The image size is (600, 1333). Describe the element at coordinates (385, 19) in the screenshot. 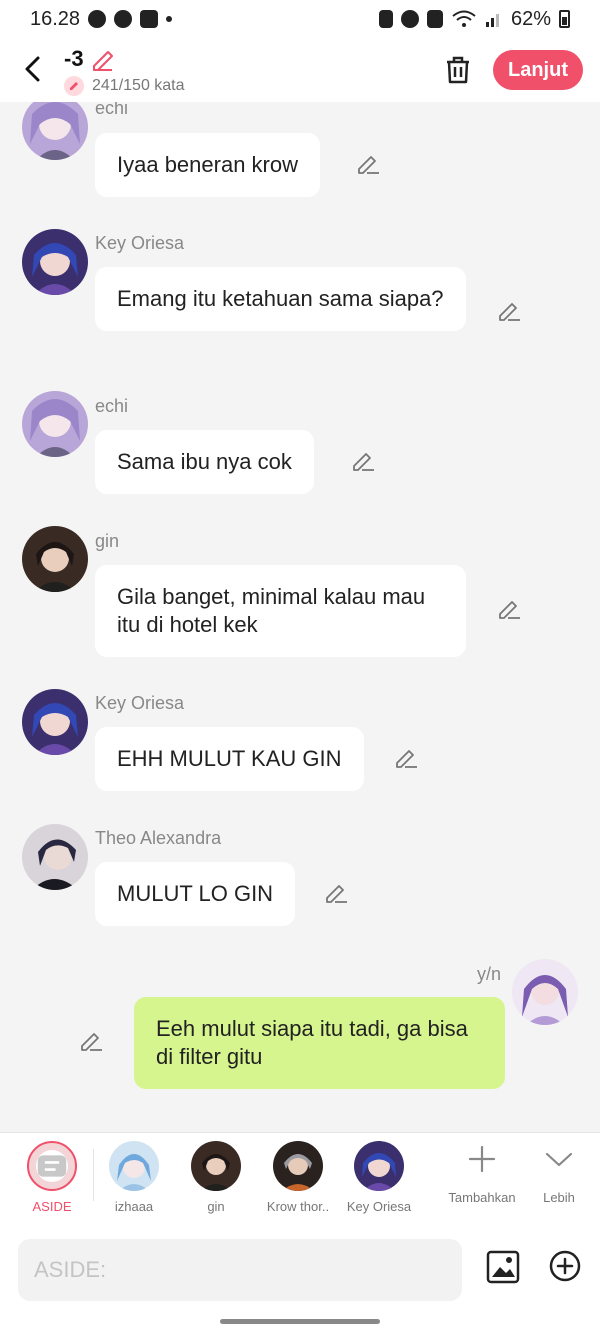

I see `recycle-icon` at that location.